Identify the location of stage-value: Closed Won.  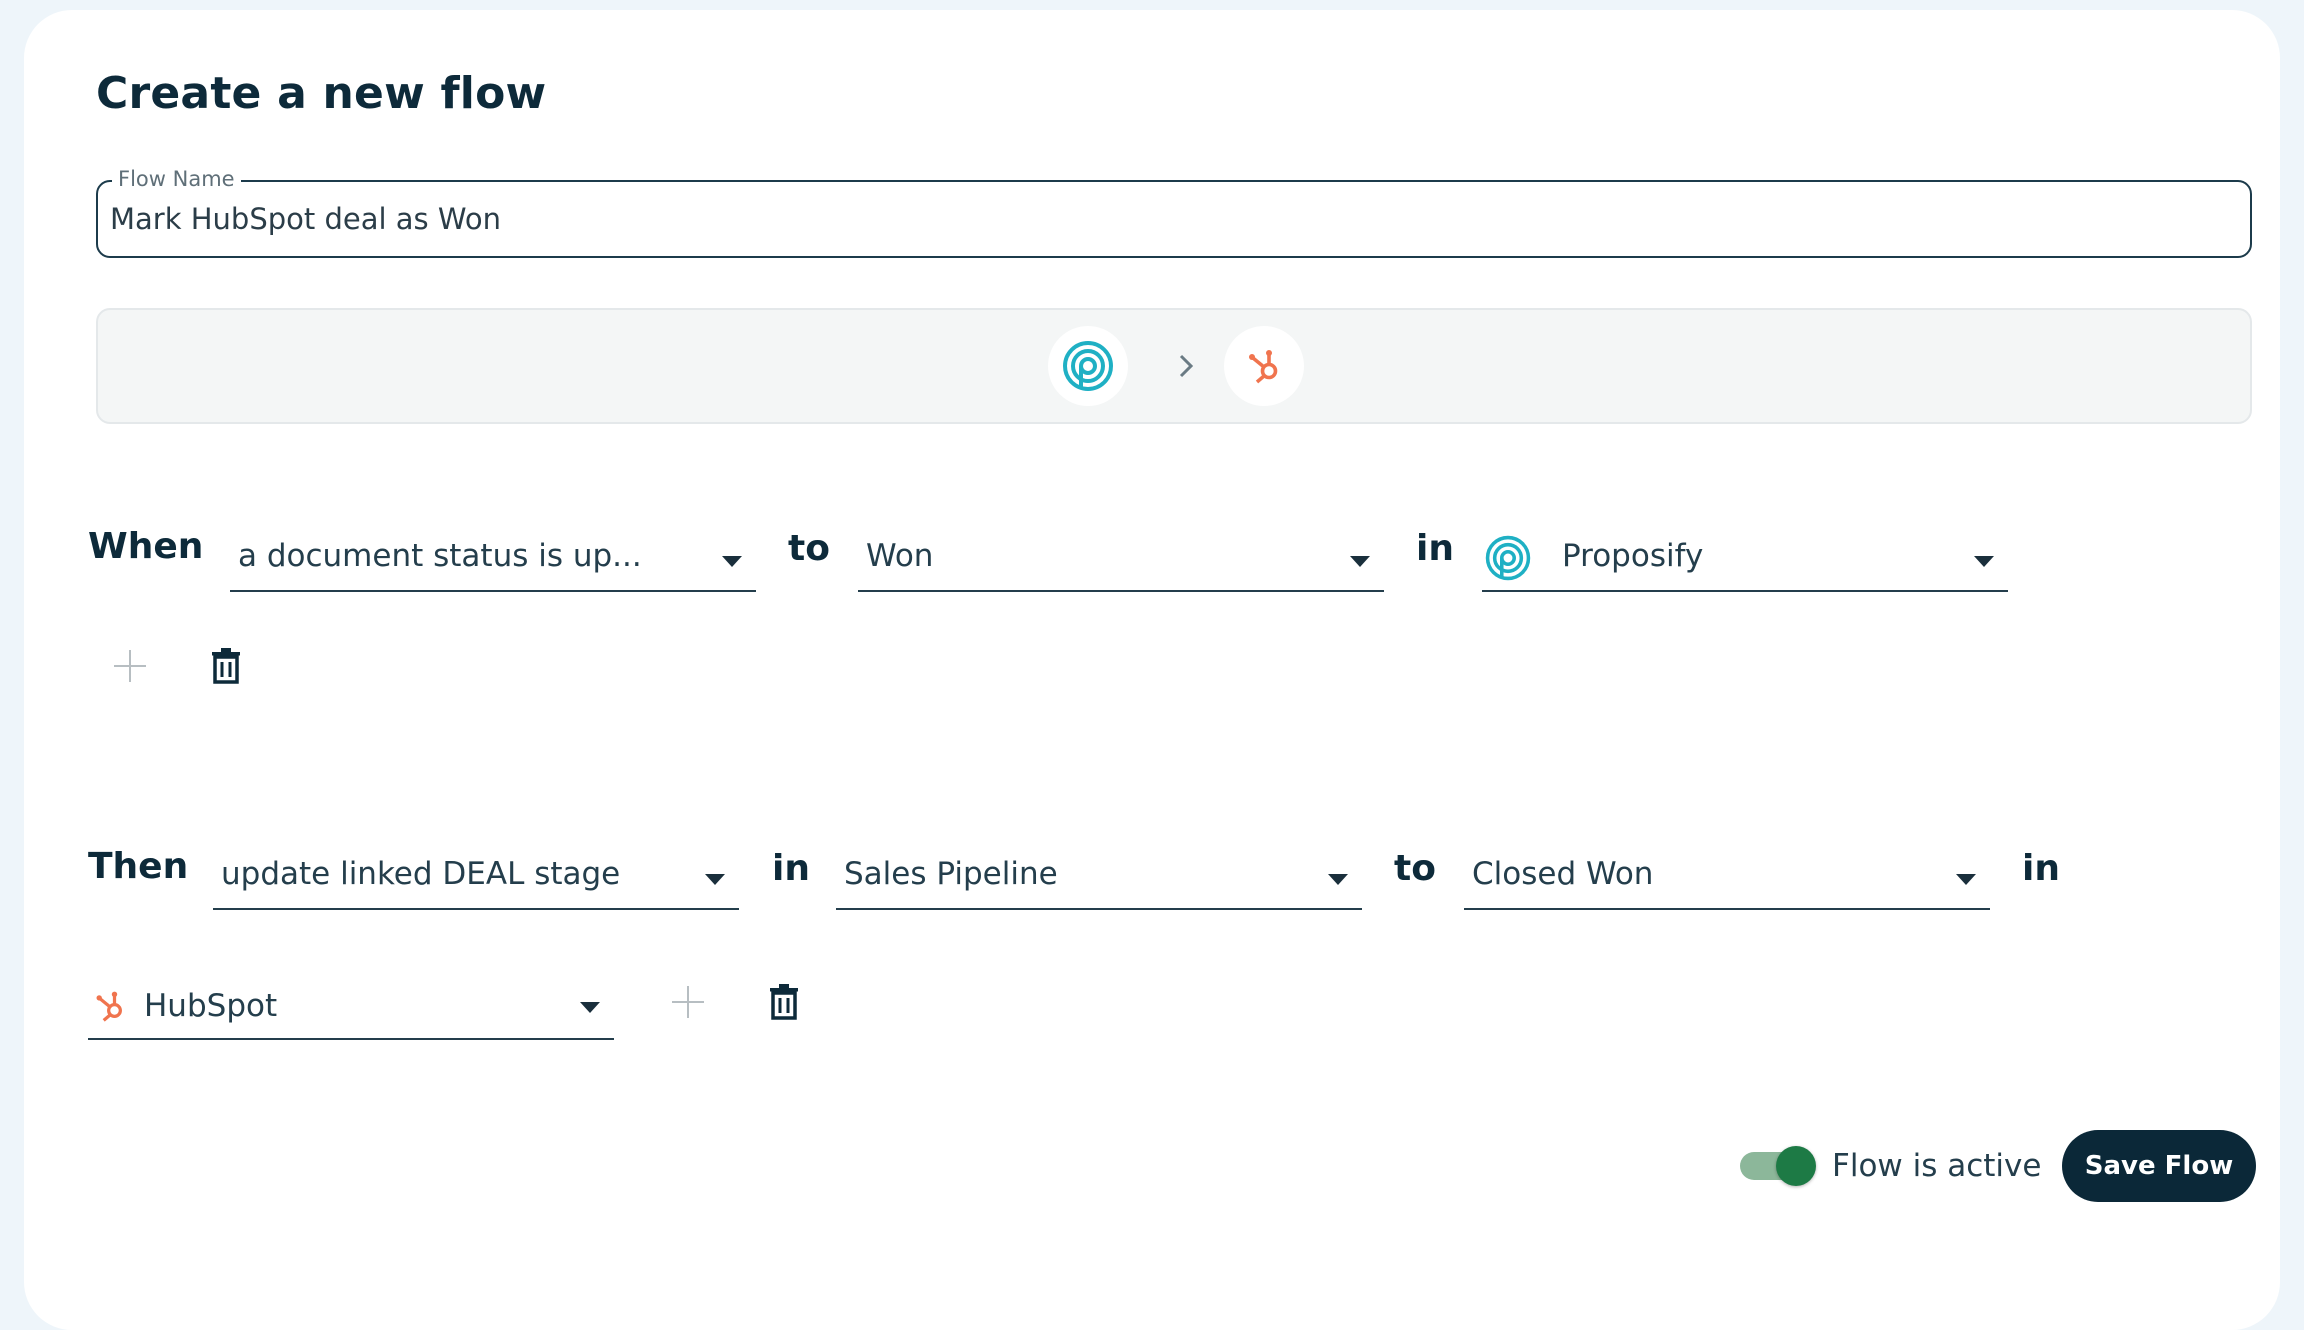
(1563, 874).